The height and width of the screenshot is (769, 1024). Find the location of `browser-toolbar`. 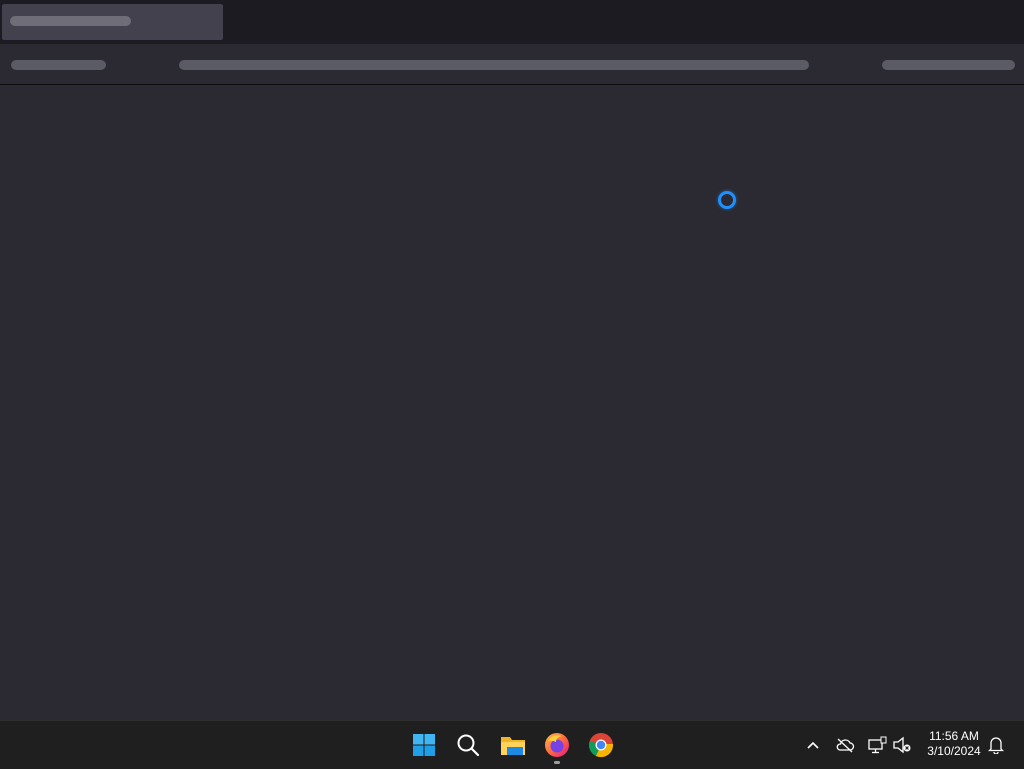

browser-toolbar is located at coordinates (512, 64).